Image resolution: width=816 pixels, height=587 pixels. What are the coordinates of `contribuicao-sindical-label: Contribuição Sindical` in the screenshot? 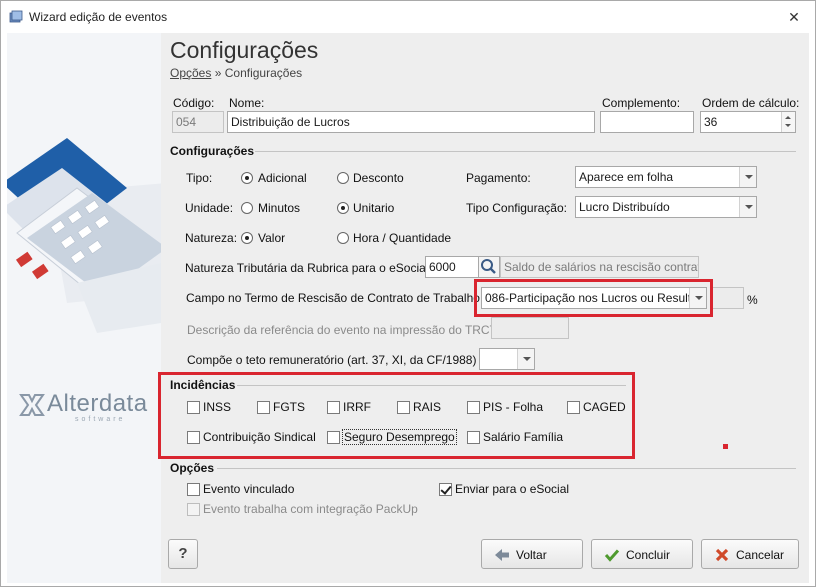 It's located at (259, 437).